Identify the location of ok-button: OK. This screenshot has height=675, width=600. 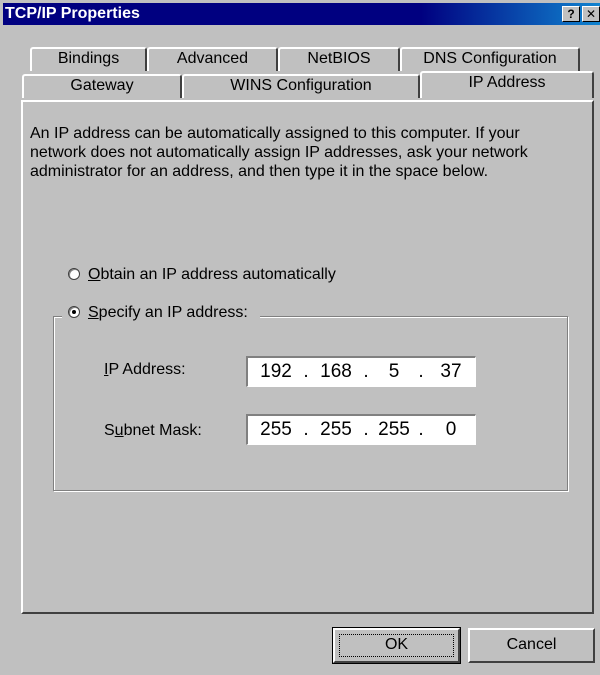
(396, 645).